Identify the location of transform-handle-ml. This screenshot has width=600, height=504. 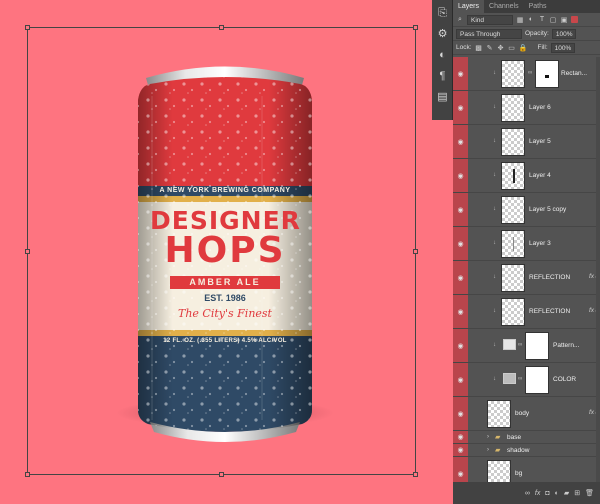
(27, 251).